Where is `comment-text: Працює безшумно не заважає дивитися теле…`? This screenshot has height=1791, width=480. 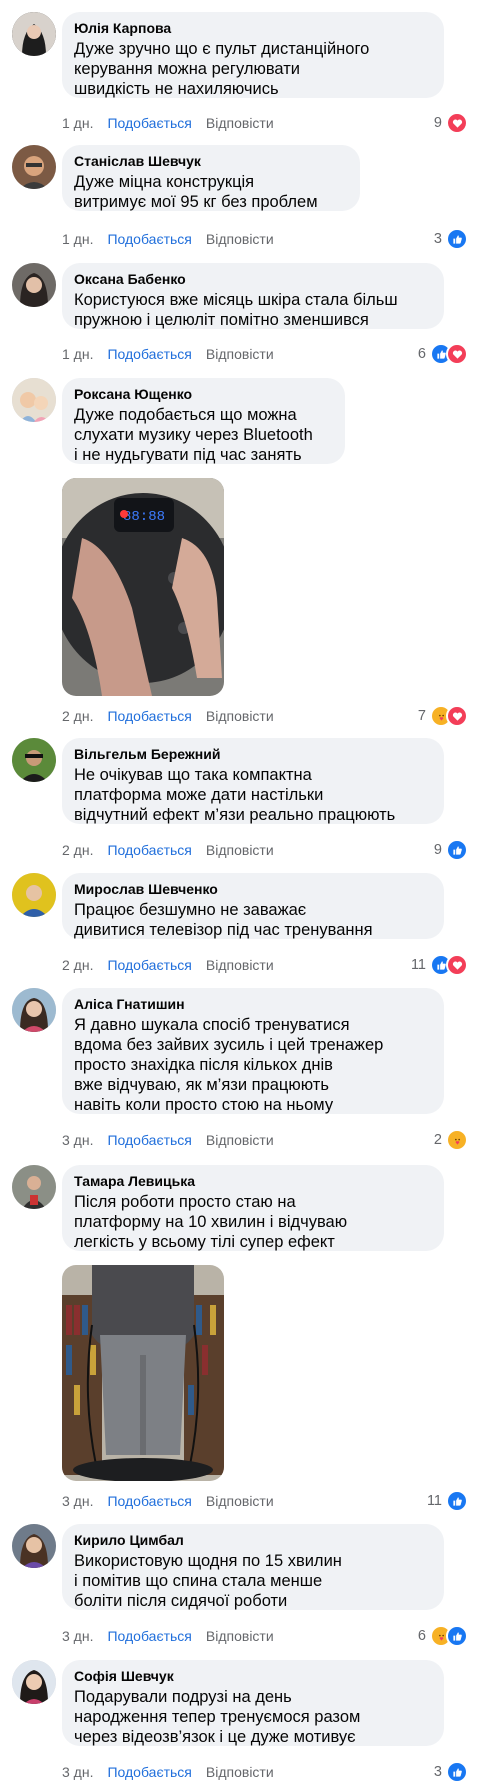 comment-text: Працює безшумно не заважає дивитися теле… is located at coordinates (223, 920).